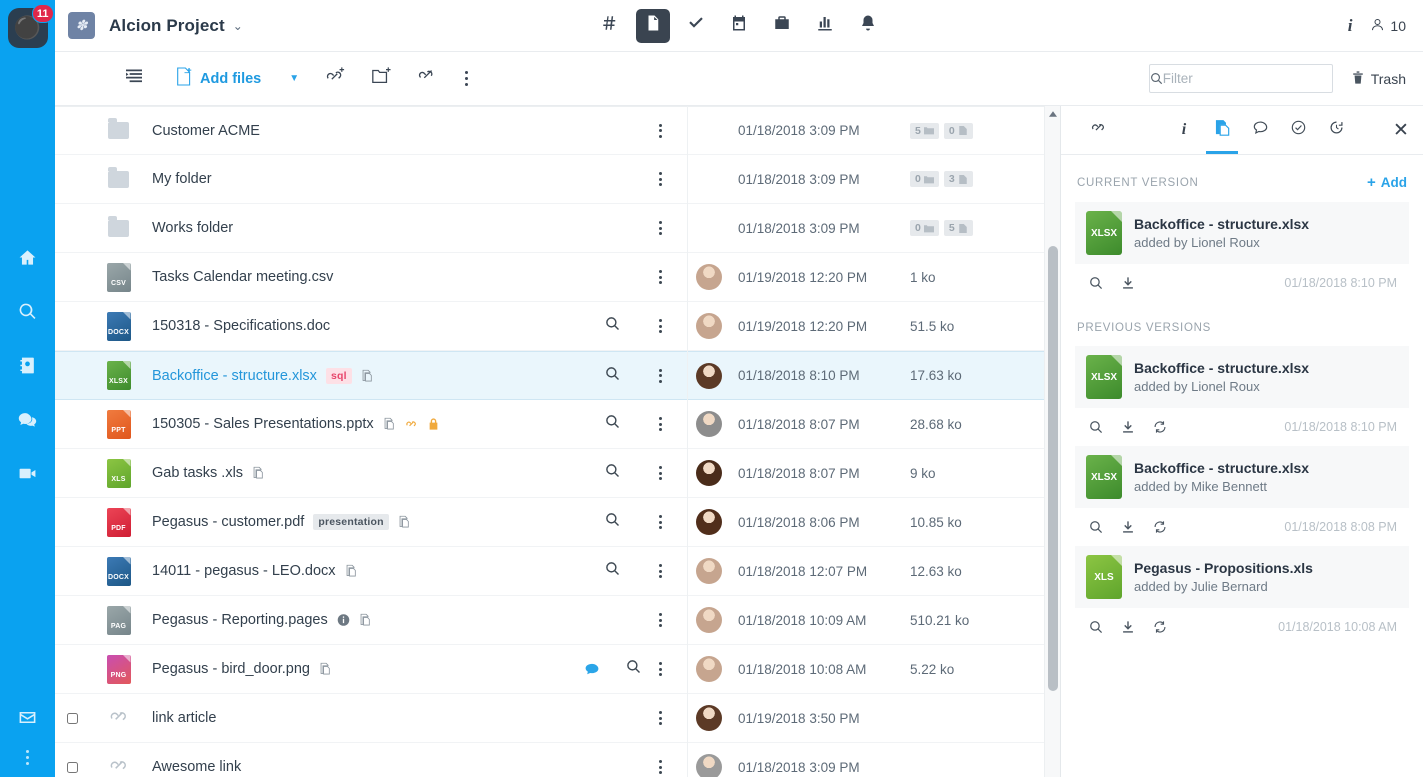 This screenshot has height=777, width=1423. I want to click on file-name: Customer ACME, so click(206, 131).